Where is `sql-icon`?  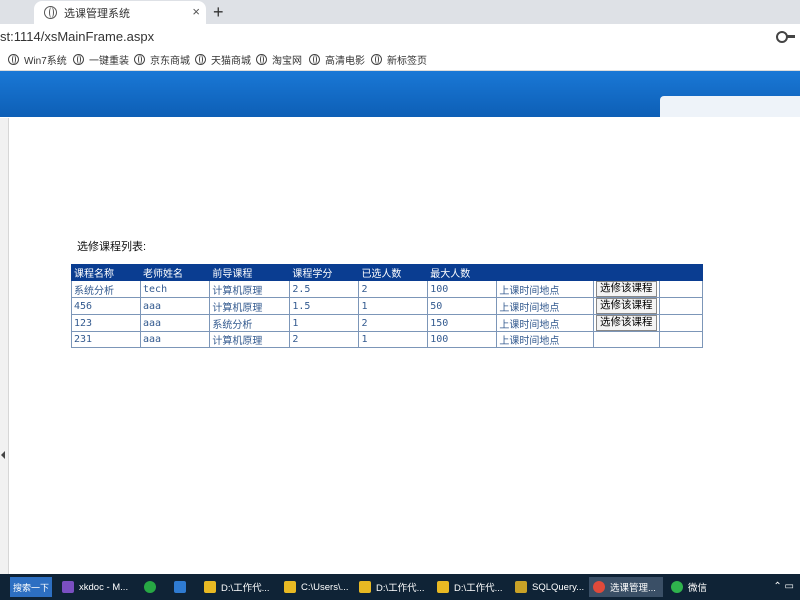
sql-icon is located at coordinates (521, 587).